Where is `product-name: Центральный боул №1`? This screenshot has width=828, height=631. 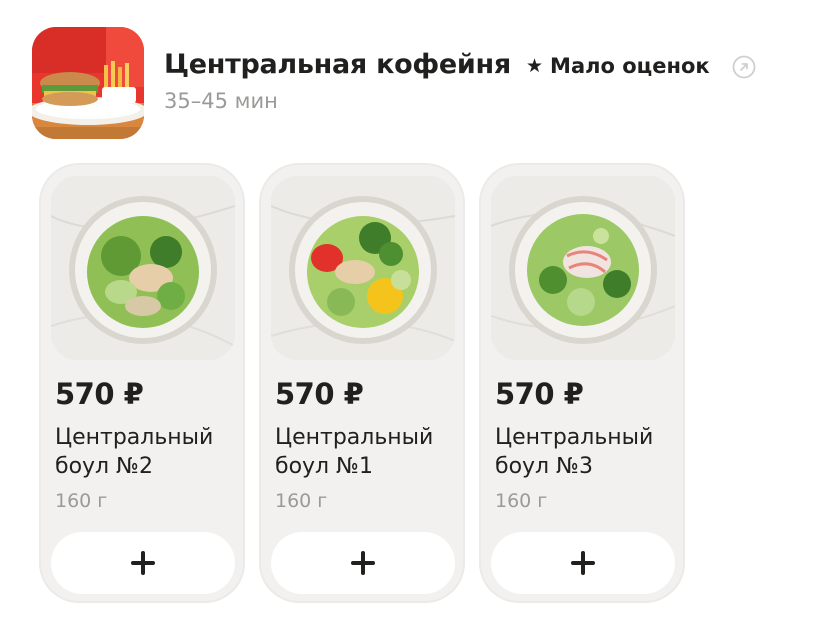
product-name: Центральный боул №1 is located at coordinates (365, 452).